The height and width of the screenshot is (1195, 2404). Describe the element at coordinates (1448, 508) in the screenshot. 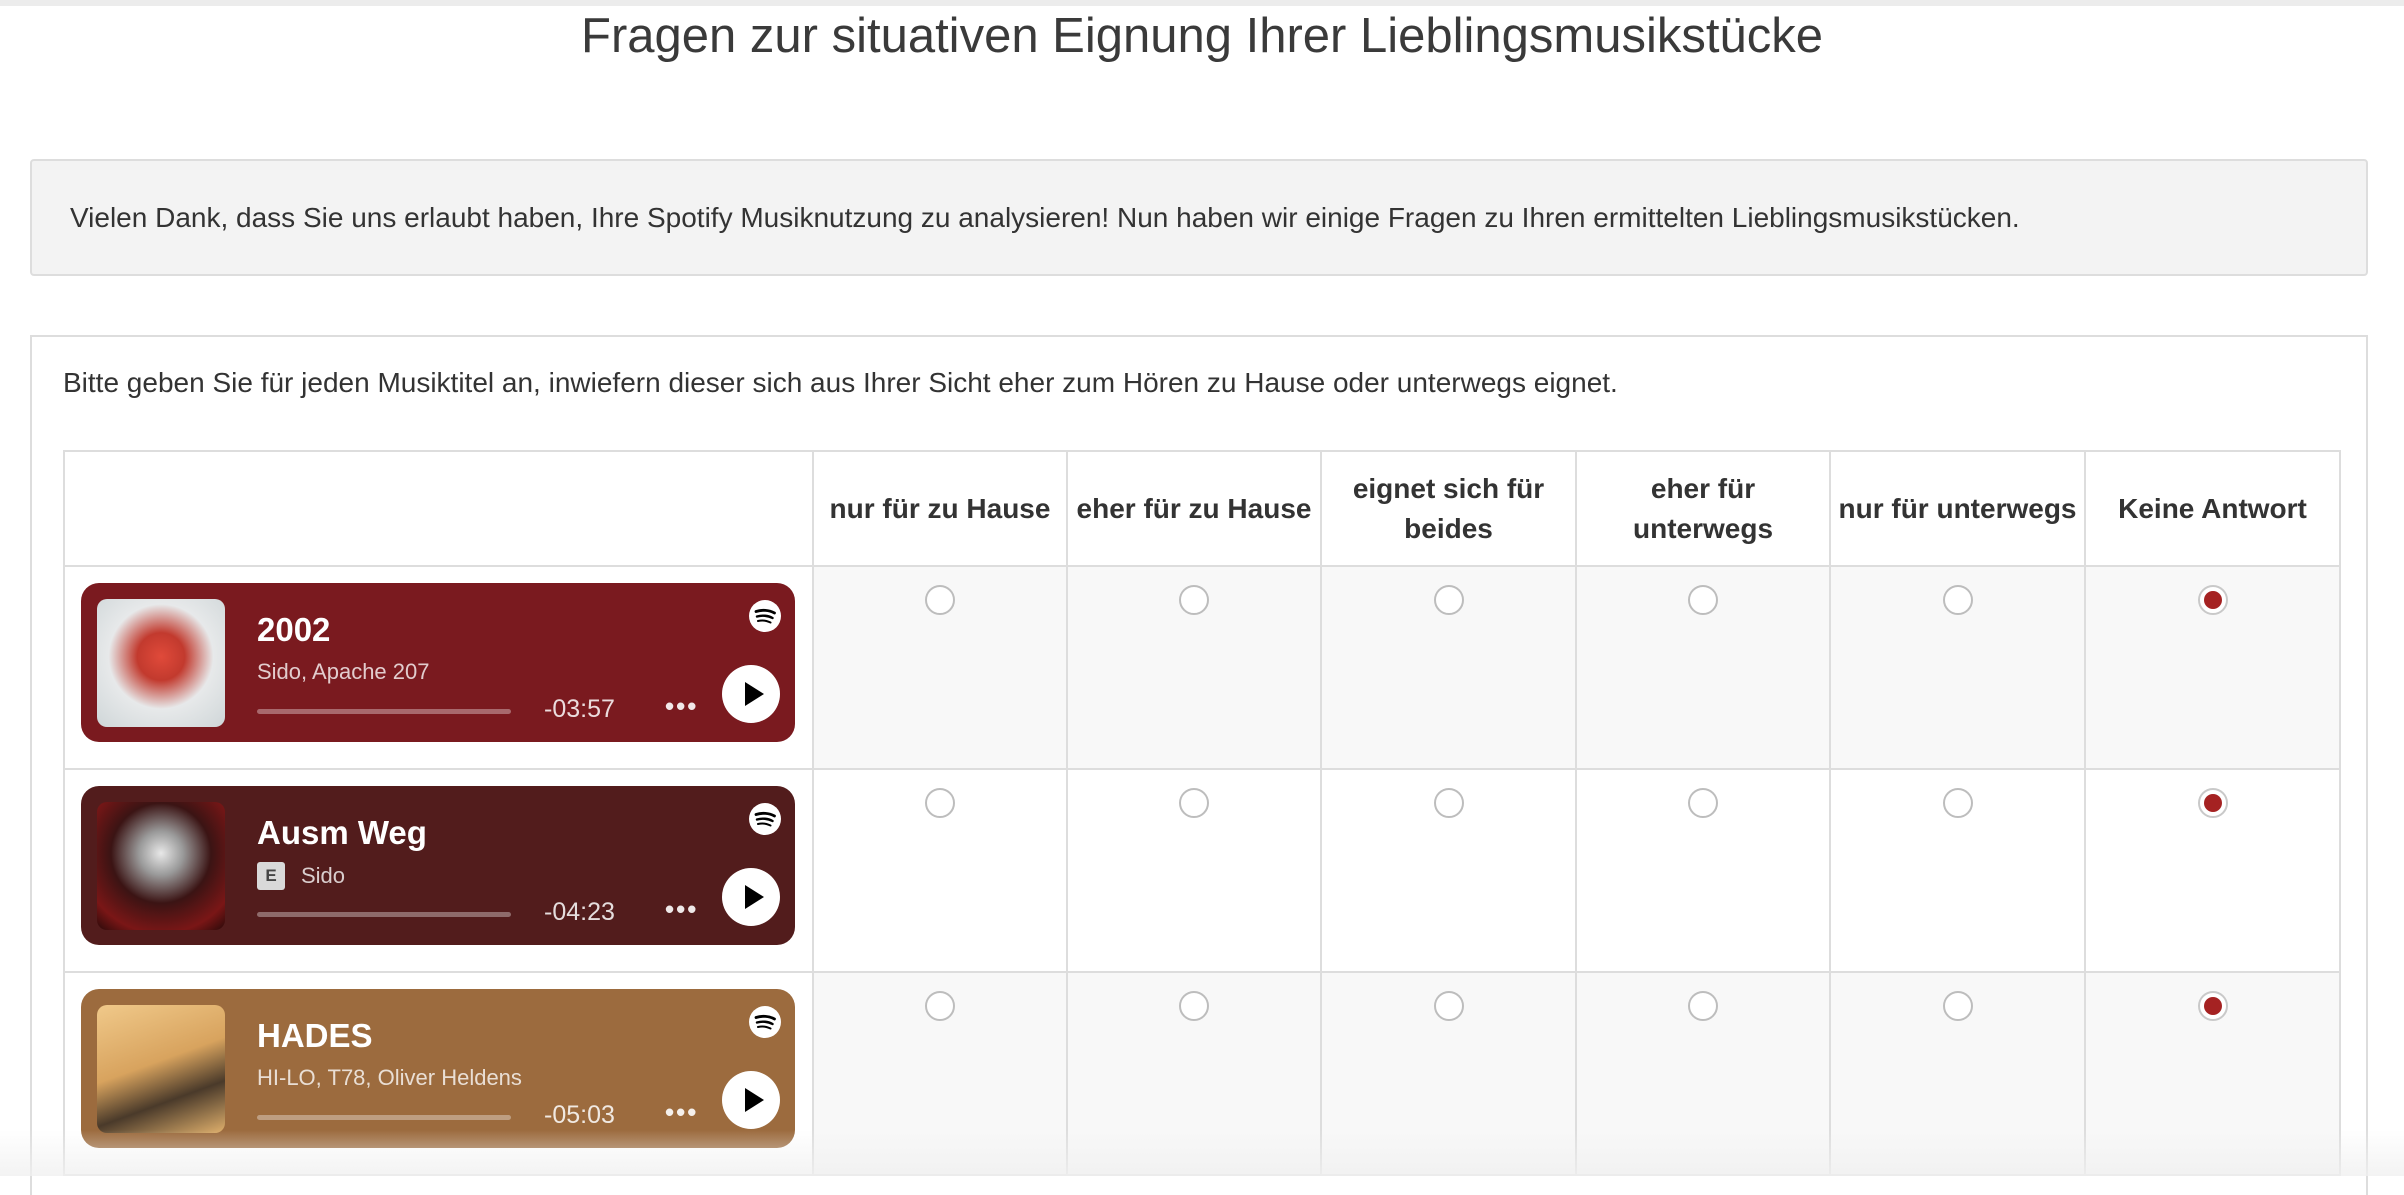

I see `column-header-beides: eignet sich für beides` at that location.